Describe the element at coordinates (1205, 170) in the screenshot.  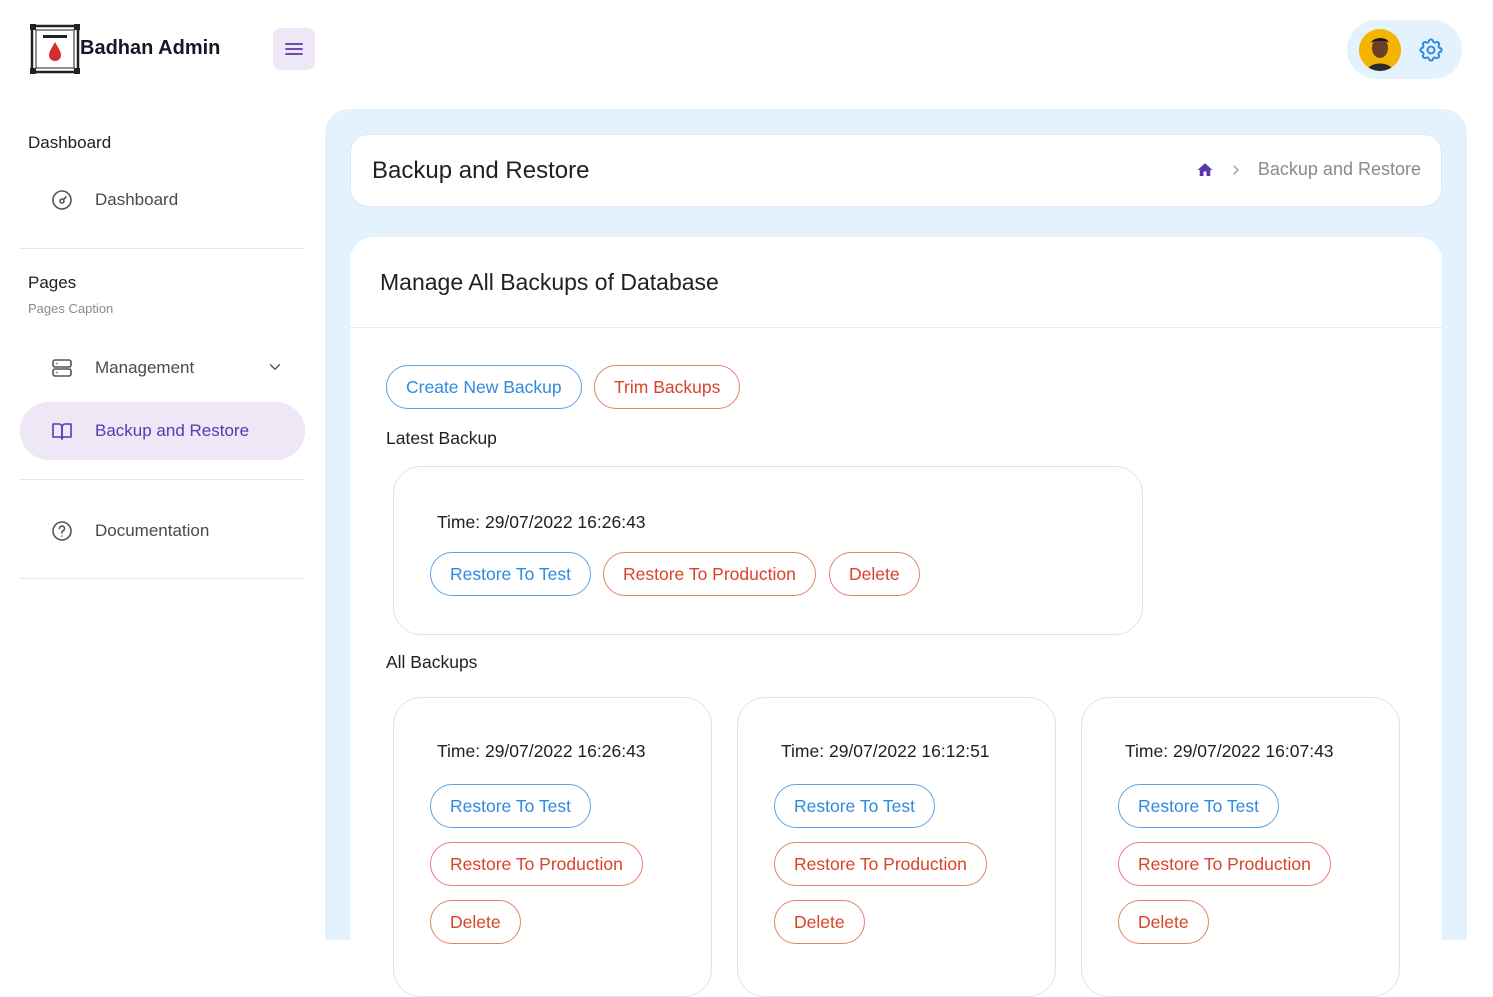
I see `home-icon` at that location.